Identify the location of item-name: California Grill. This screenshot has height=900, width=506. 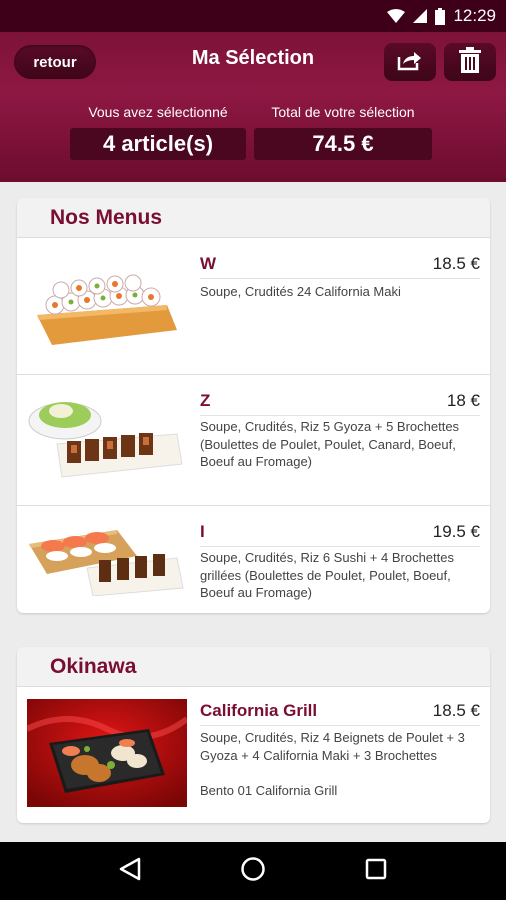
(259, 710).